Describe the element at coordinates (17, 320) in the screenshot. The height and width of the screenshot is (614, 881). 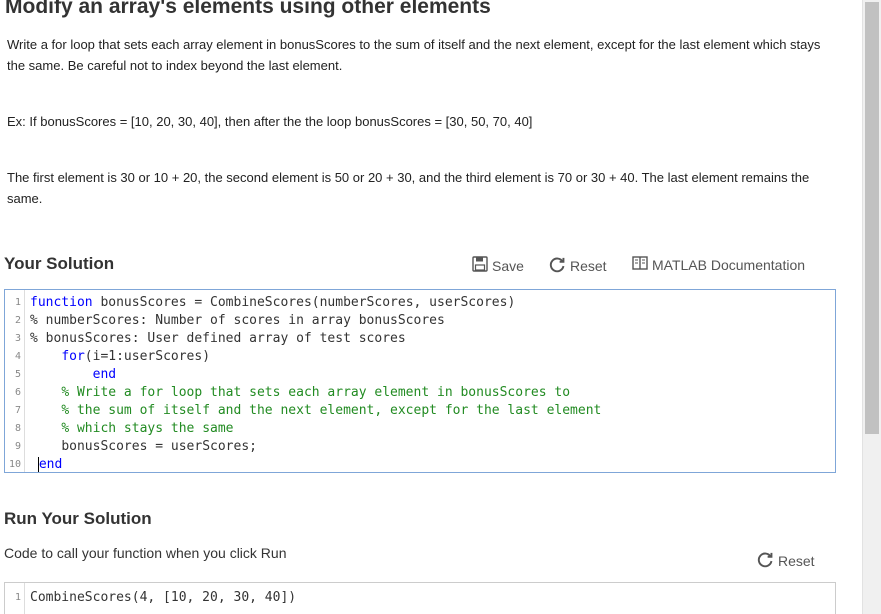
I see `line-number: 2` at that location.